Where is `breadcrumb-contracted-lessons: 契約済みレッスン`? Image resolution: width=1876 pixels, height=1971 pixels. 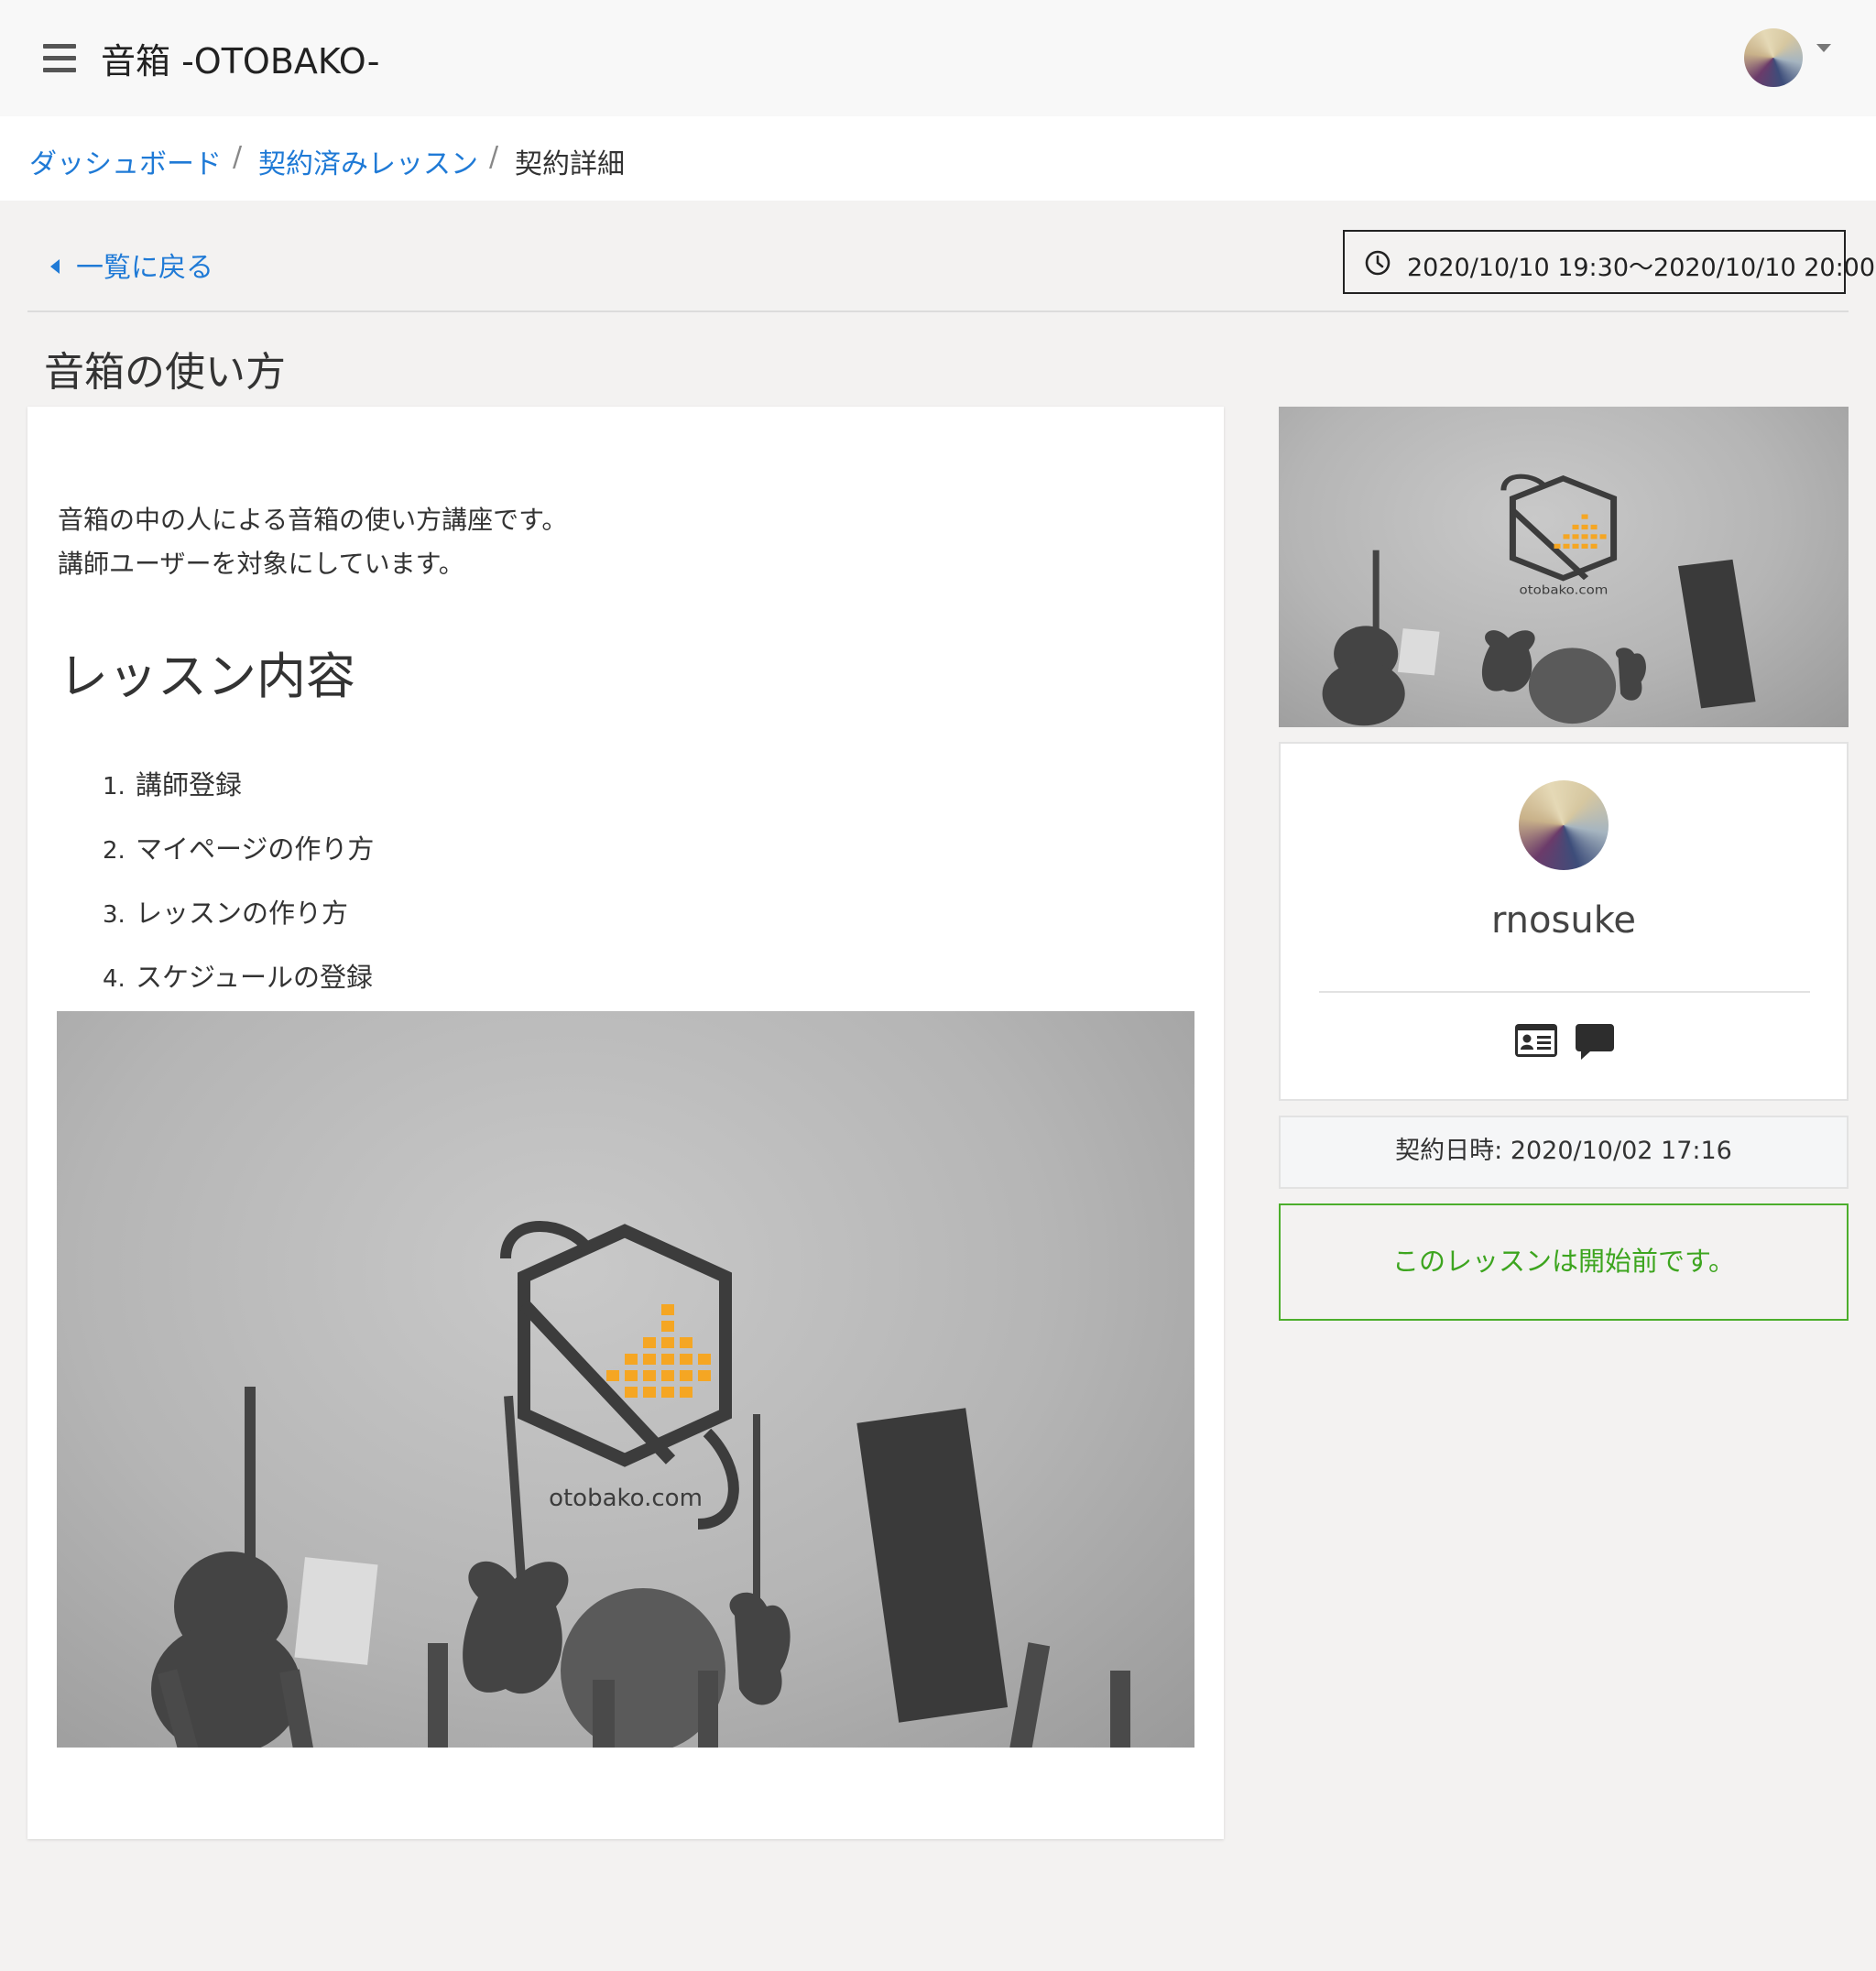
breadcrumb-contracted-lessons: 契約済みレッスン is located at coordinates (368, 161).